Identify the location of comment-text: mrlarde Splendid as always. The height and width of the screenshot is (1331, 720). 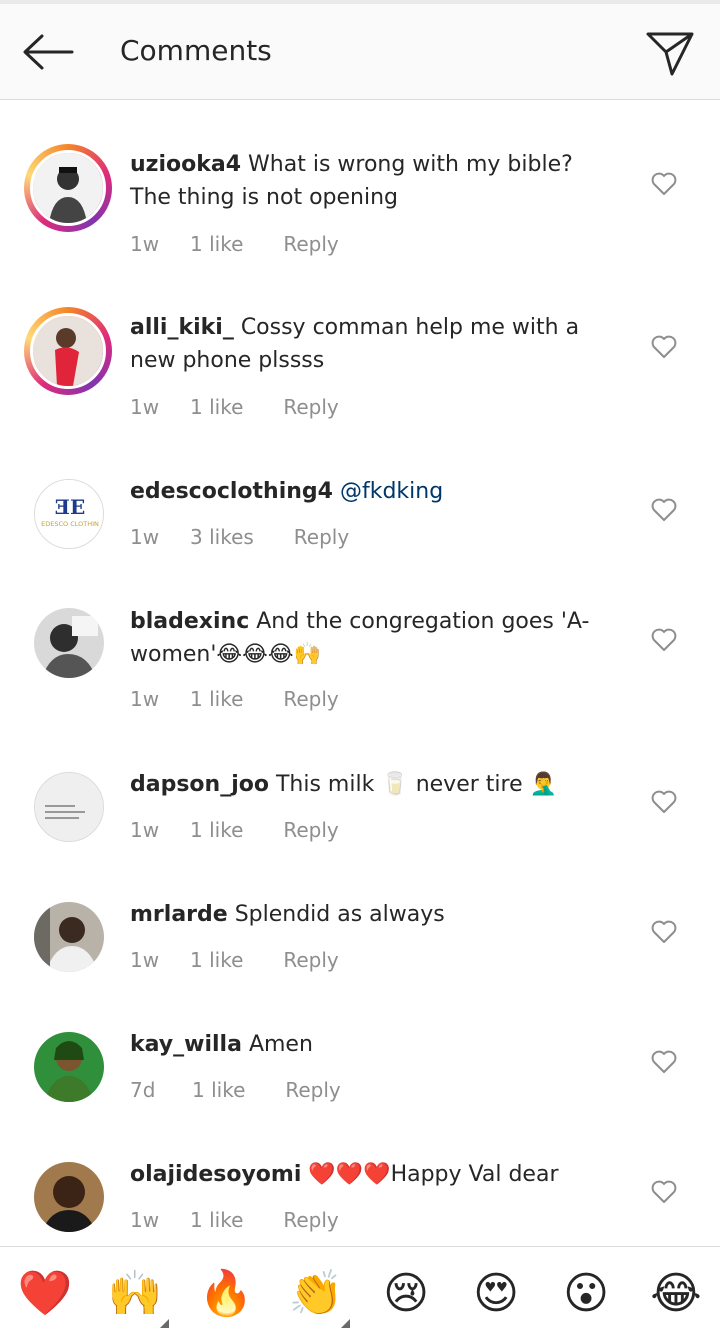
(287, 914).